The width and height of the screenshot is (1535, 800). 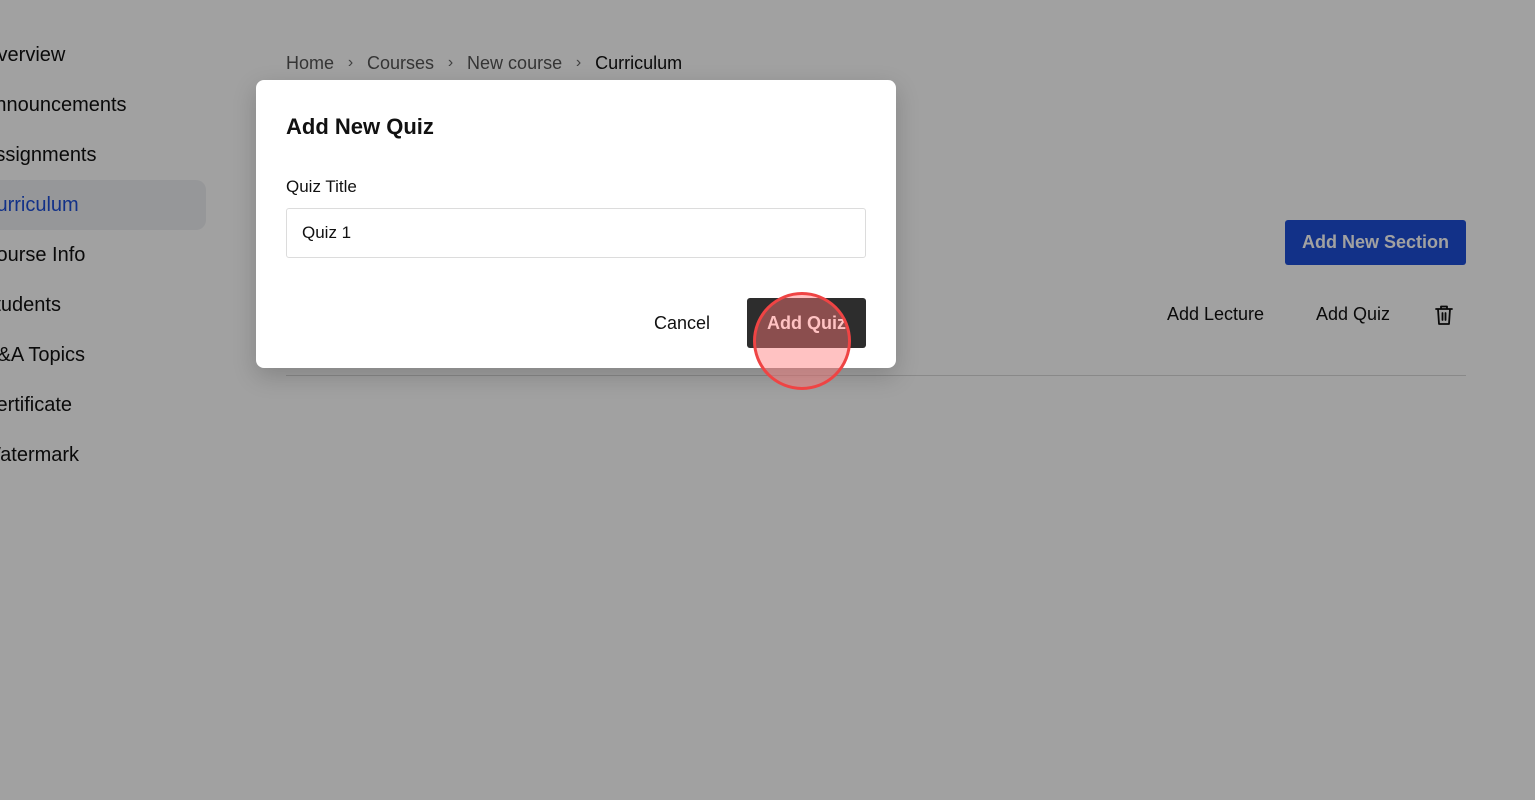 I want to click on add-quiz-button: Add Quiz, so click(x=806, y=323).